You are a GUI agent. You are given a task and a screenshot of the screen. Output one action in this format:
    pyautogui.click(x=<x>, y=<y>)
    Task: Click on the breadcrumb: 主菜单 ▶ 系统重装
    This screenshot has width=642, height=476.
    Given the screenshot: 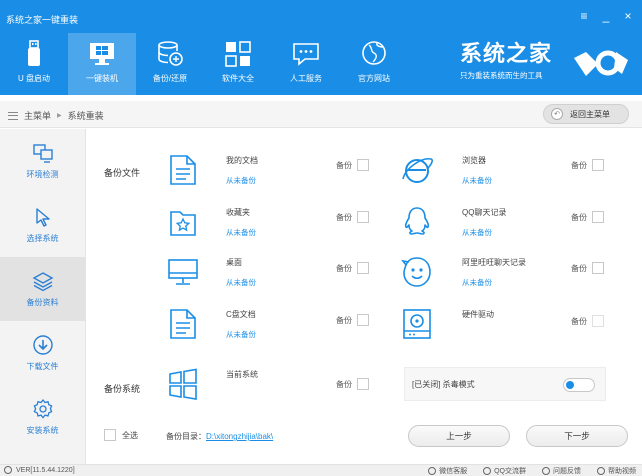 What is the action you would take?
    pyautogui.click(x=56, y=115)
    